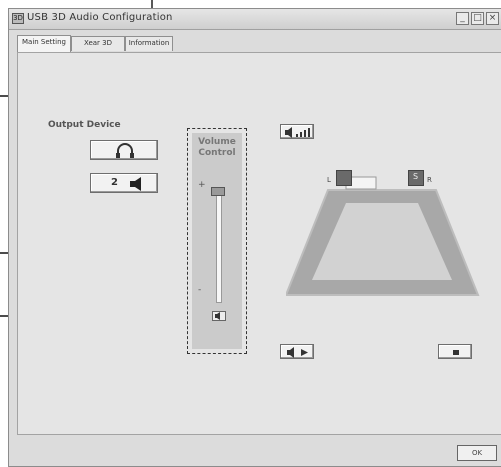 The image size is (501, 467). What do you see at coordinates (217, 142) in the screenshot?
I see `volume-control-label-line1: Volume` at bounding box center [217, 142].